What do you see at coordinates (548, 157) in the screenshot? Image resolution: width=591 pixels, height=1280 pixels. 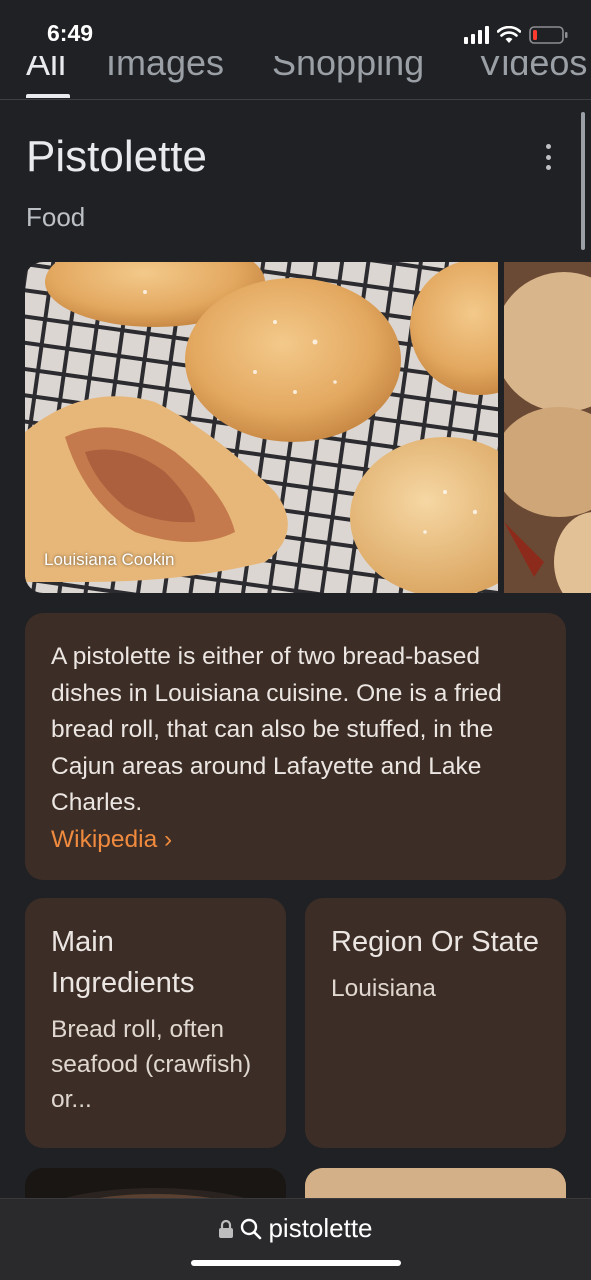 I see `more-vert-icon` at bounding box center [548, 157].